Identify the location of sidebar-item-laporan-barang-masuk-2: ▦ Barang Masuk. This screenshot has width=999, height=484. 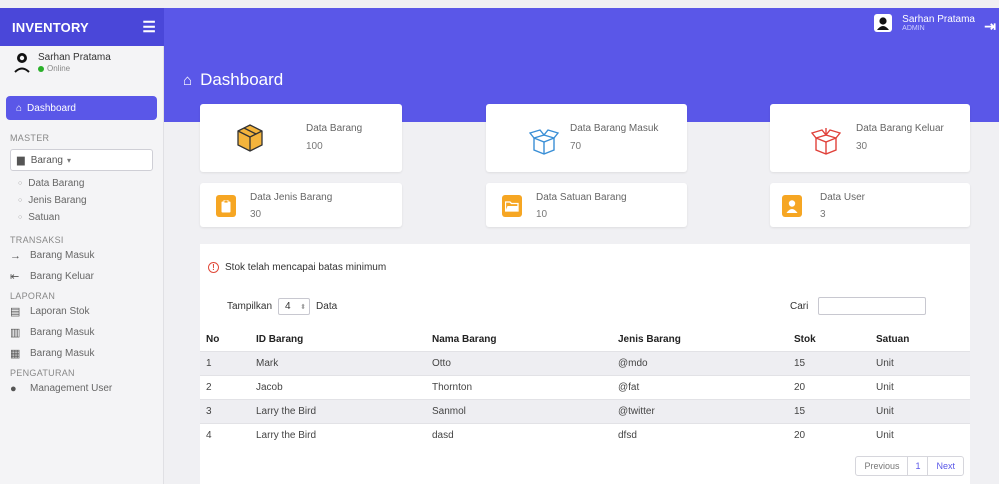
(81, 353).